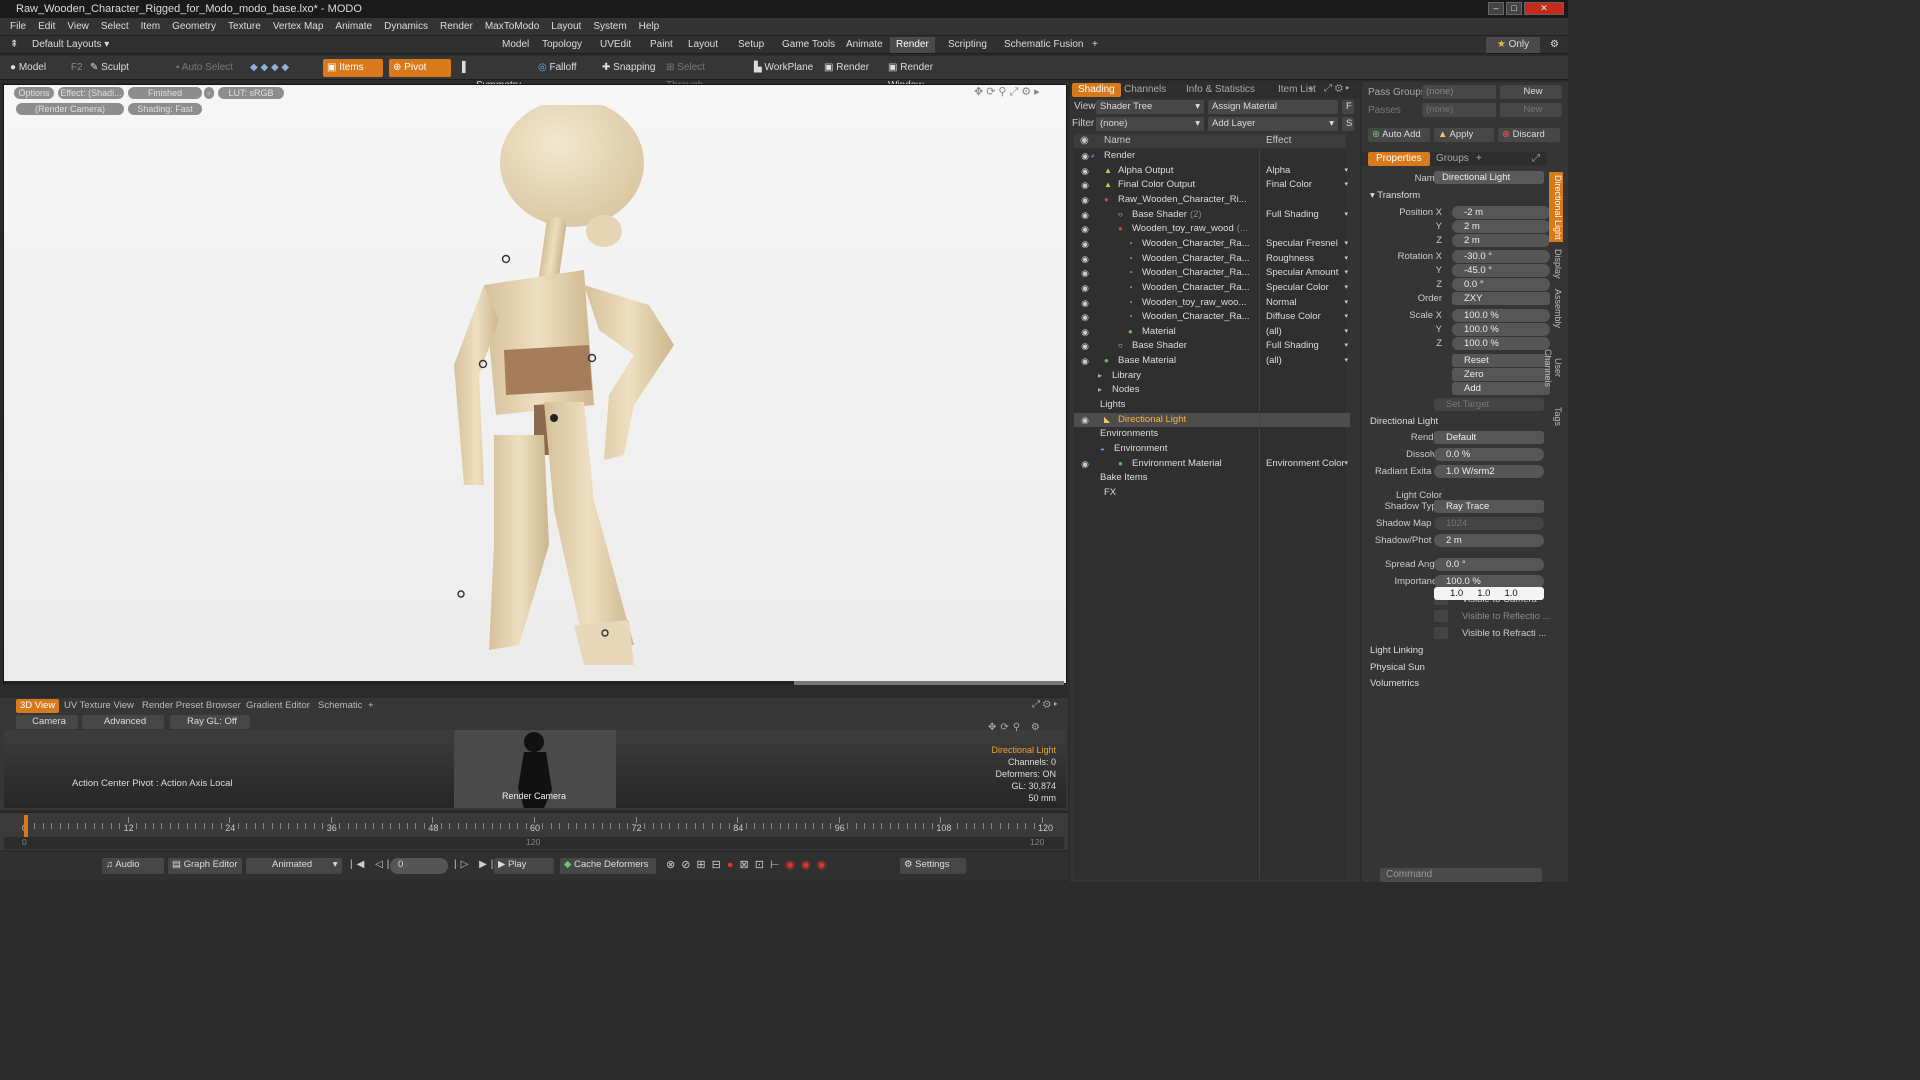 The height and width of the screenshot is (1080, 1920). Describe the element at coordinates (1396, 650) in the screenshot. I see `light-linking-section: Light Linking` at that location.